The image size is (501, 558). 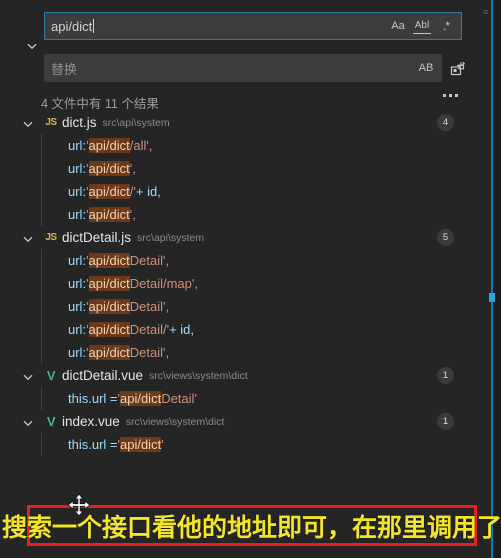 I want to click on file-name: dict.js, so click(x=79, y=122).